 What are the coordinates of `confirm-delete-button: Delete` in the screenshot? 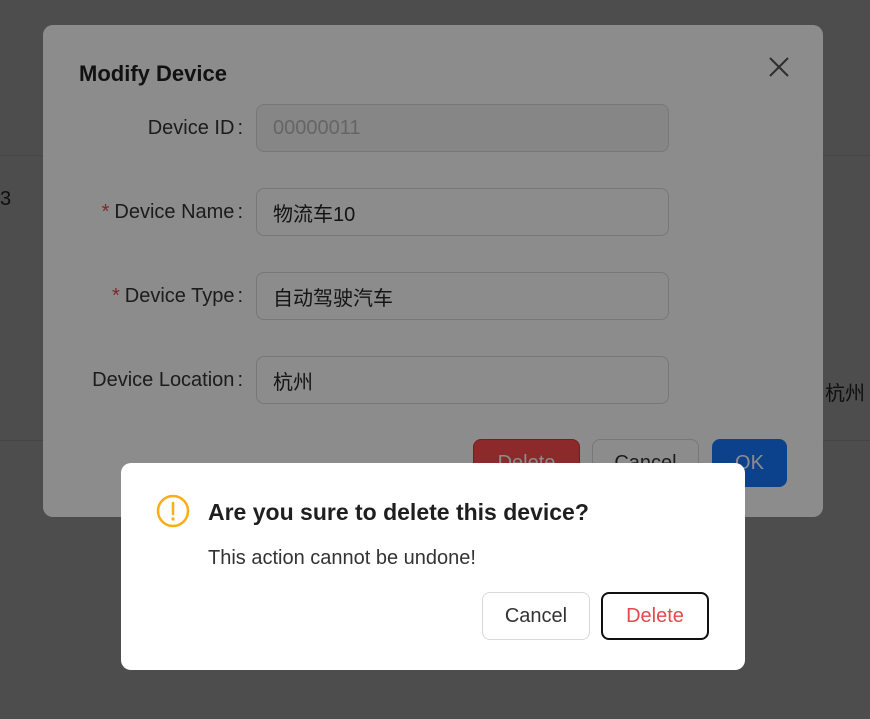 It's located at (655, 616).